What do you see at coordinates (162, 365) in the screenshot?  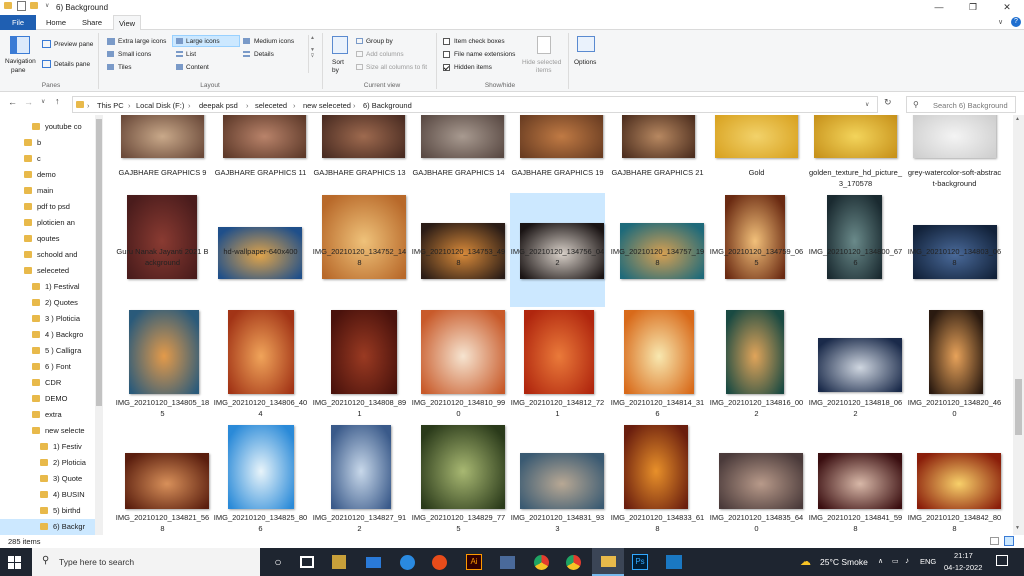 I see `file-item: IMG_20210120_134805_185` at bounding box center [162, 365].